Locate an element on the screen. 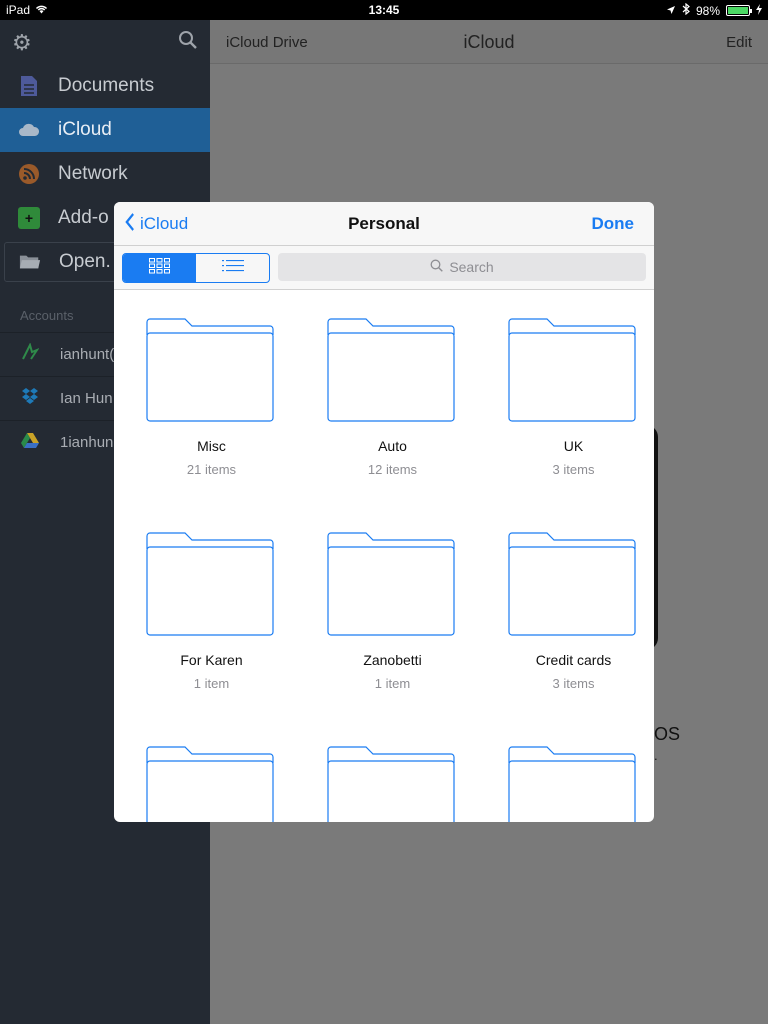  folder-name: Misc is located at coordinates (211, 446).